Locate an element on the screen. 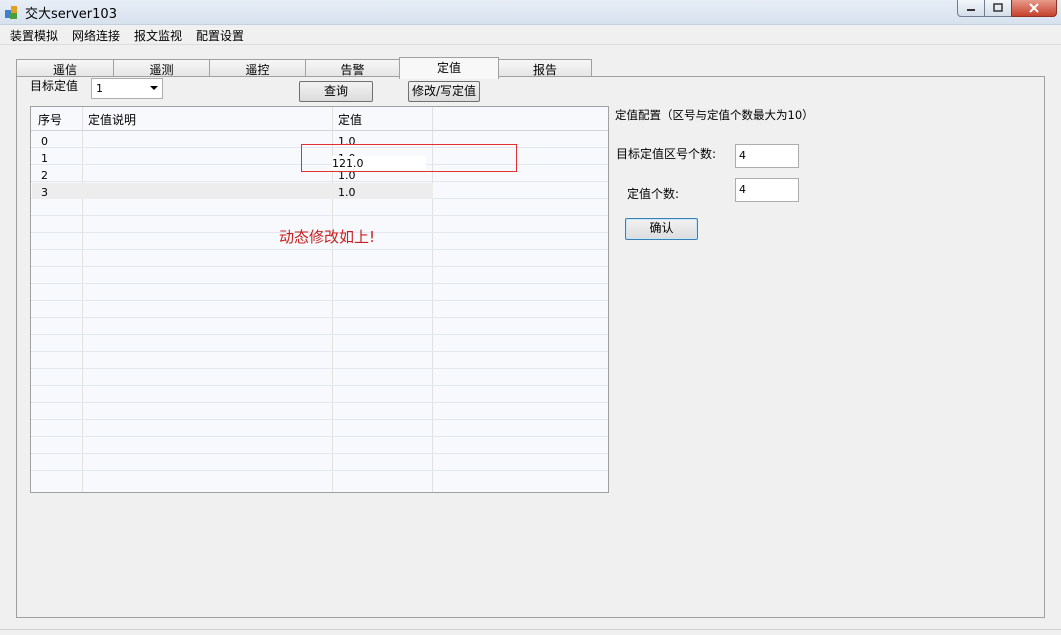 The height and width of the screenshot is (635, 1061). minimize-icon is located at coordinates (971, 10).